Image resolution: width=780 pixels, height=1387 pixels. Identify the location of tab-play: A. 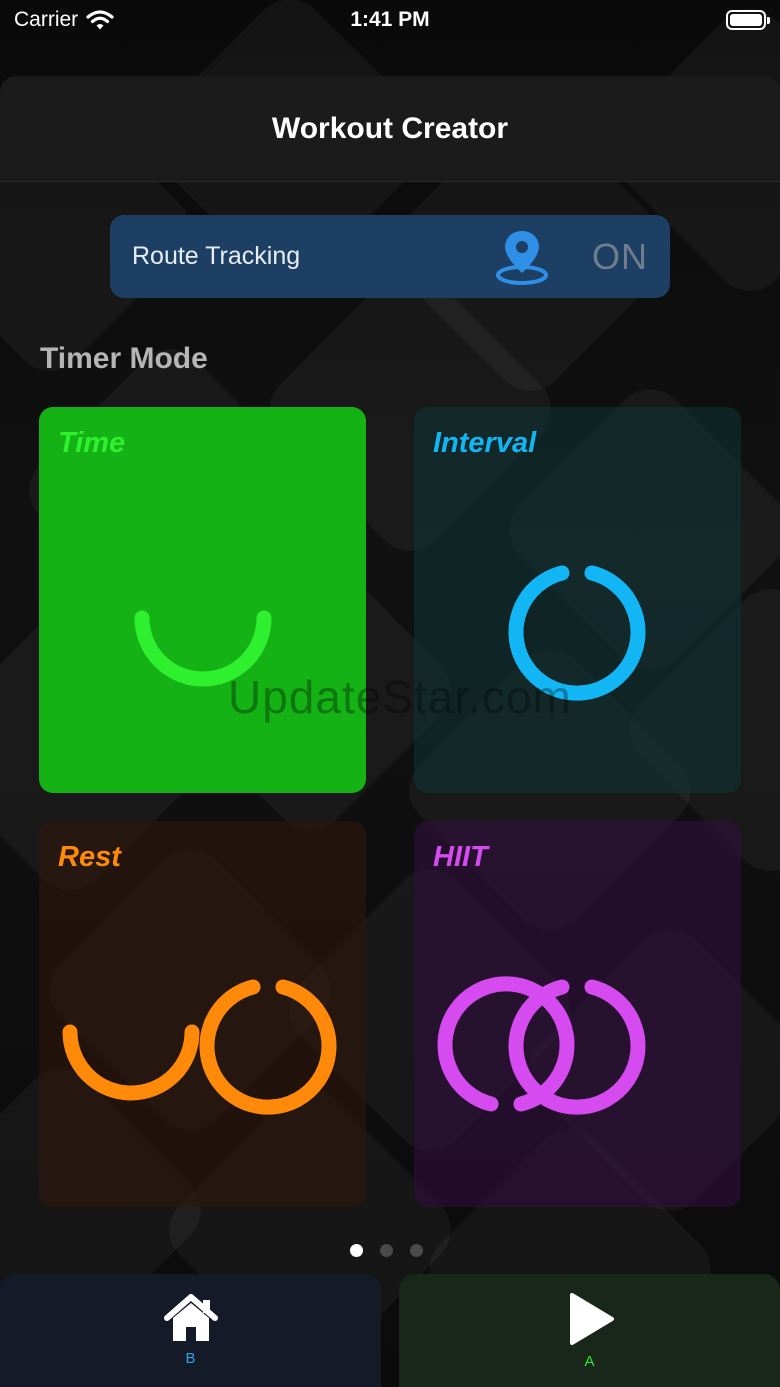
(589, 1330).